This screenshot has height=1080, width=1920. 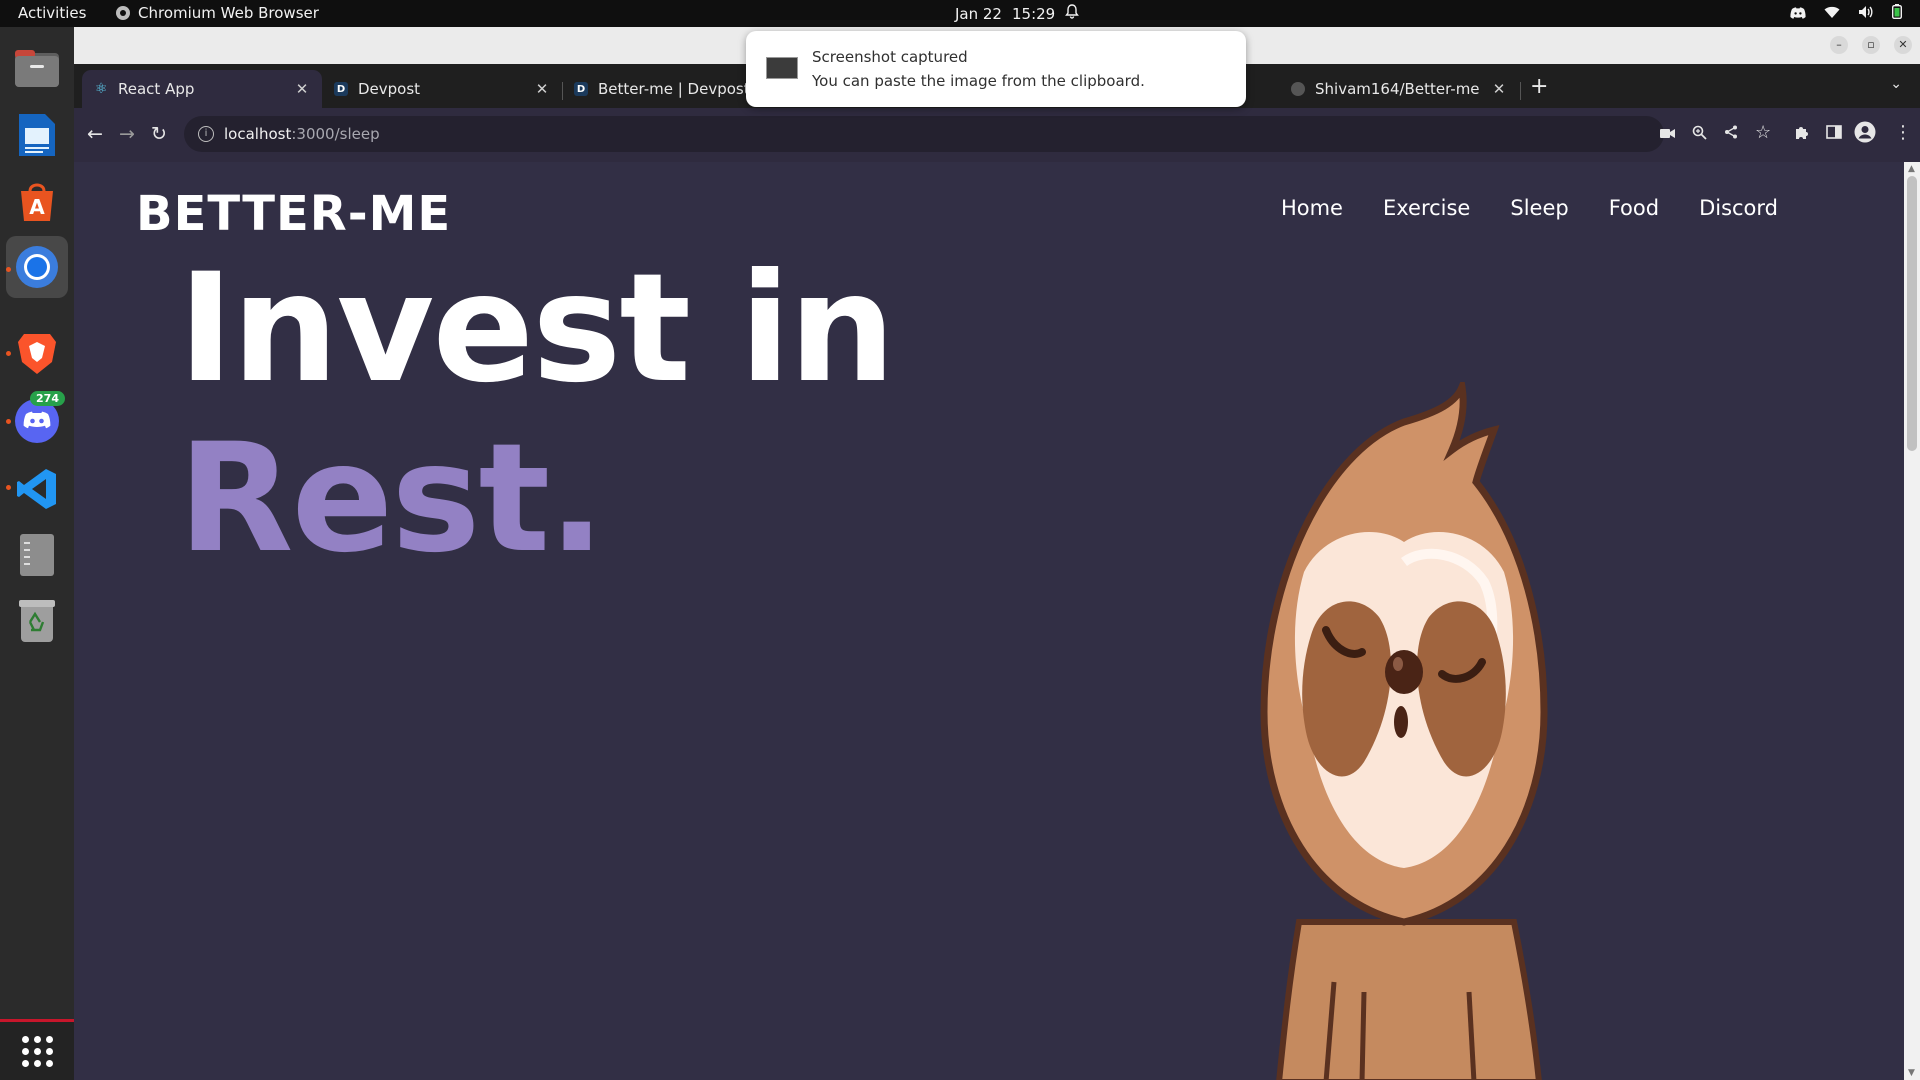 What do you see at coordinates (52, 13) in the screenshot?
I see `activities-button: Activities` at bounding box center [52, 13].